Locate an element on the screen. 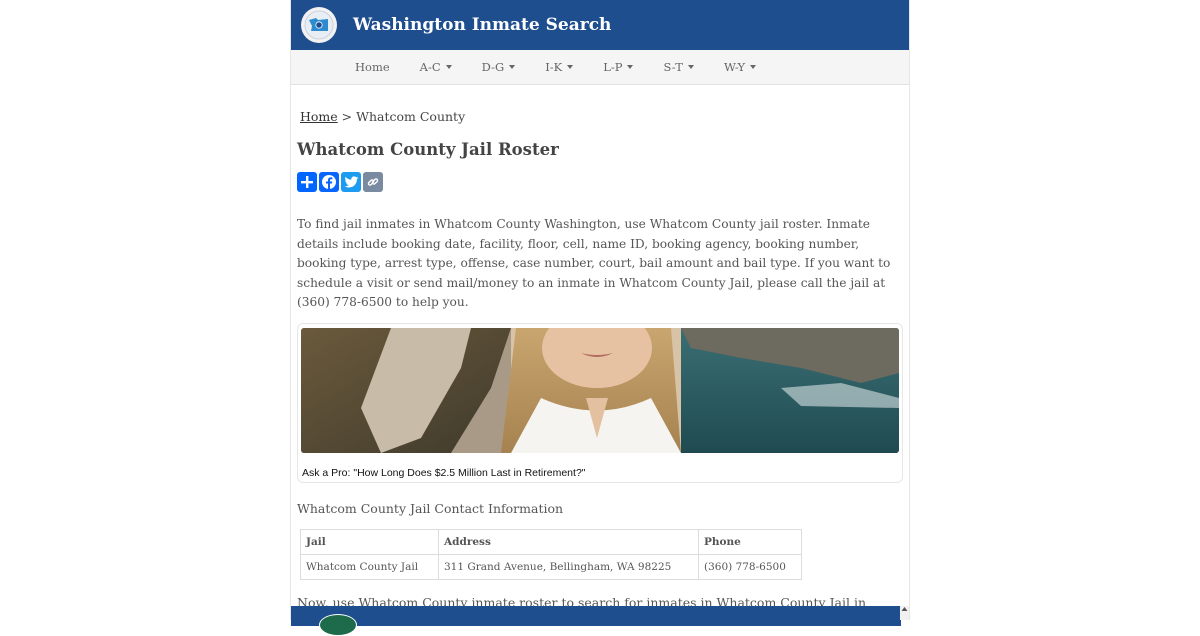  nav-item-w-y: W-Y is located at coordinates (740, 67).